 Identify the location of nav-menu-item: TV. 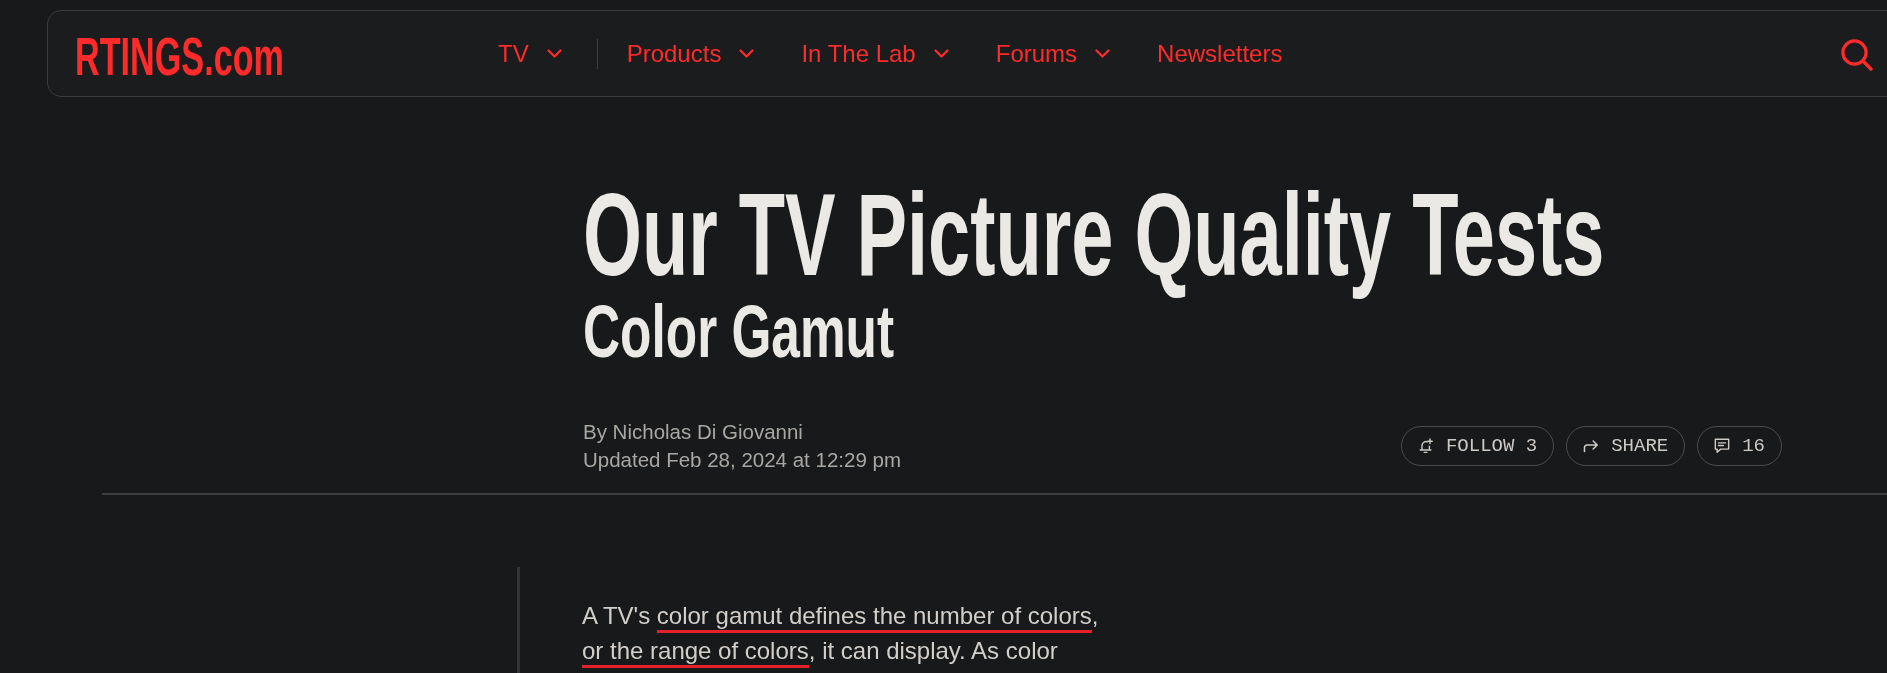
(530, 53).